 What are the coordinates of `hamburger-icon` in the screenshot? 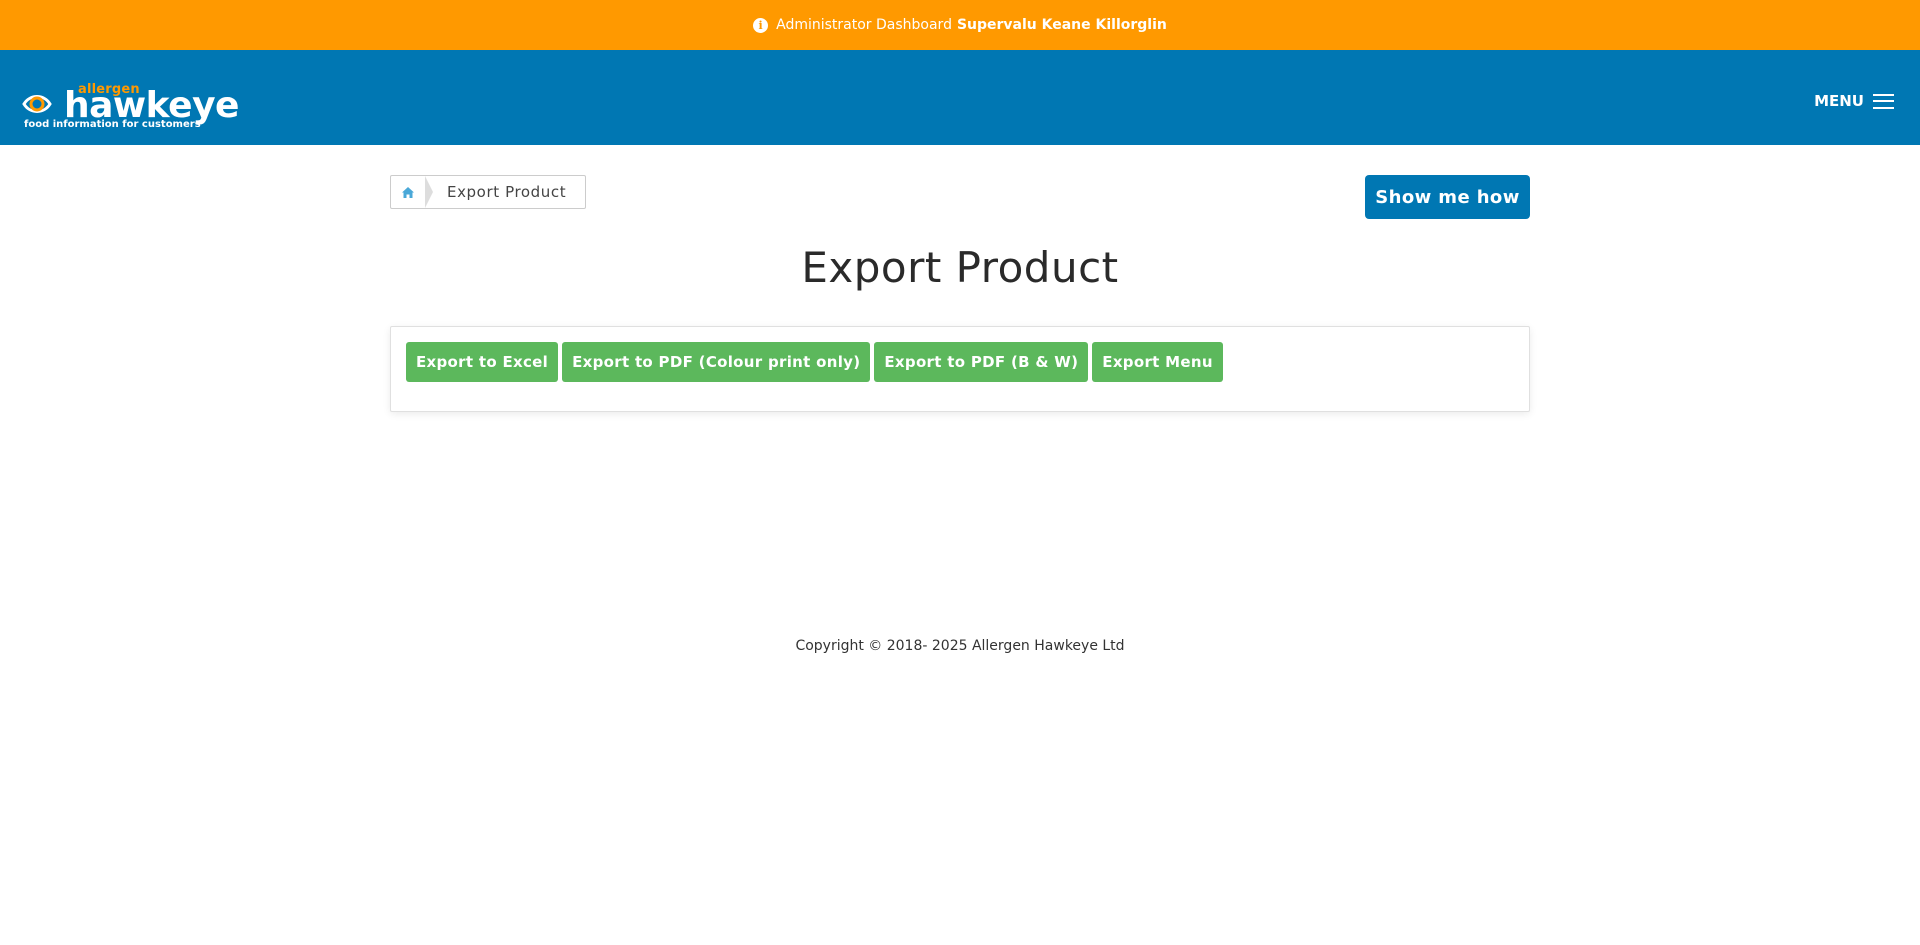 It's located at (1883, 101).